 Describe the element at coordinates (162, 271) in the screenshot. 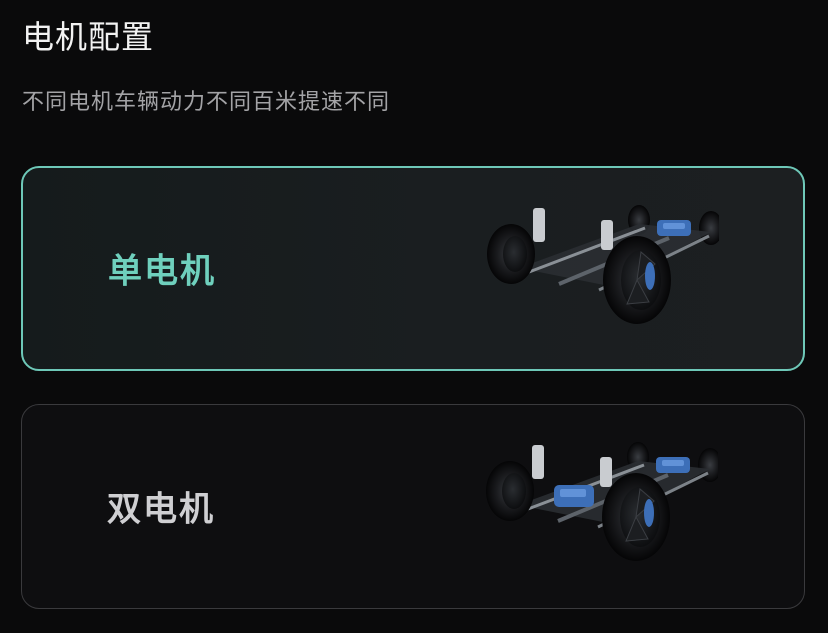

I see `option-label-single-motor: 单电机` at that location.